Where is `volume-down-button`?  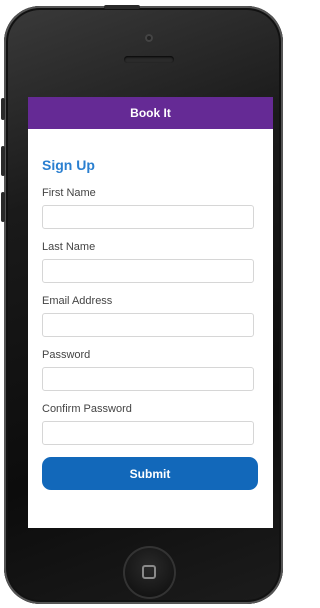 volume-down-button is located at coordinates (3, 207).